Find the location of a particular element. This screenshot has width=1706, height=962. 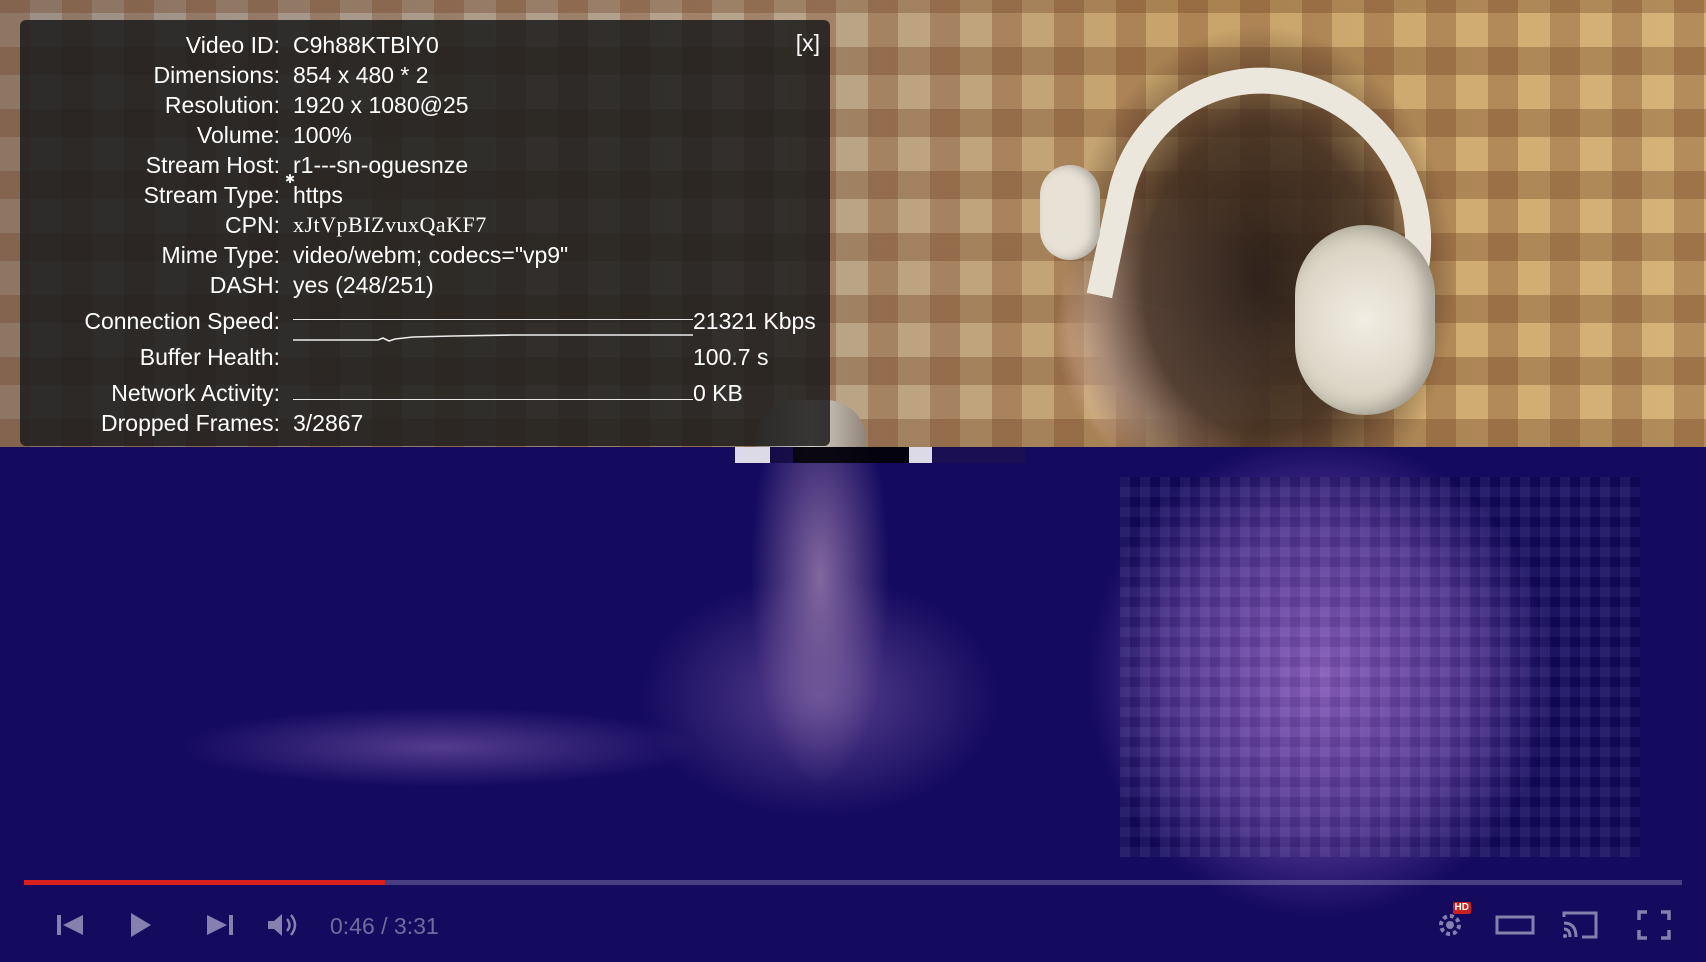

stat-value-volume: 100% is located at coordinates (322, 135).